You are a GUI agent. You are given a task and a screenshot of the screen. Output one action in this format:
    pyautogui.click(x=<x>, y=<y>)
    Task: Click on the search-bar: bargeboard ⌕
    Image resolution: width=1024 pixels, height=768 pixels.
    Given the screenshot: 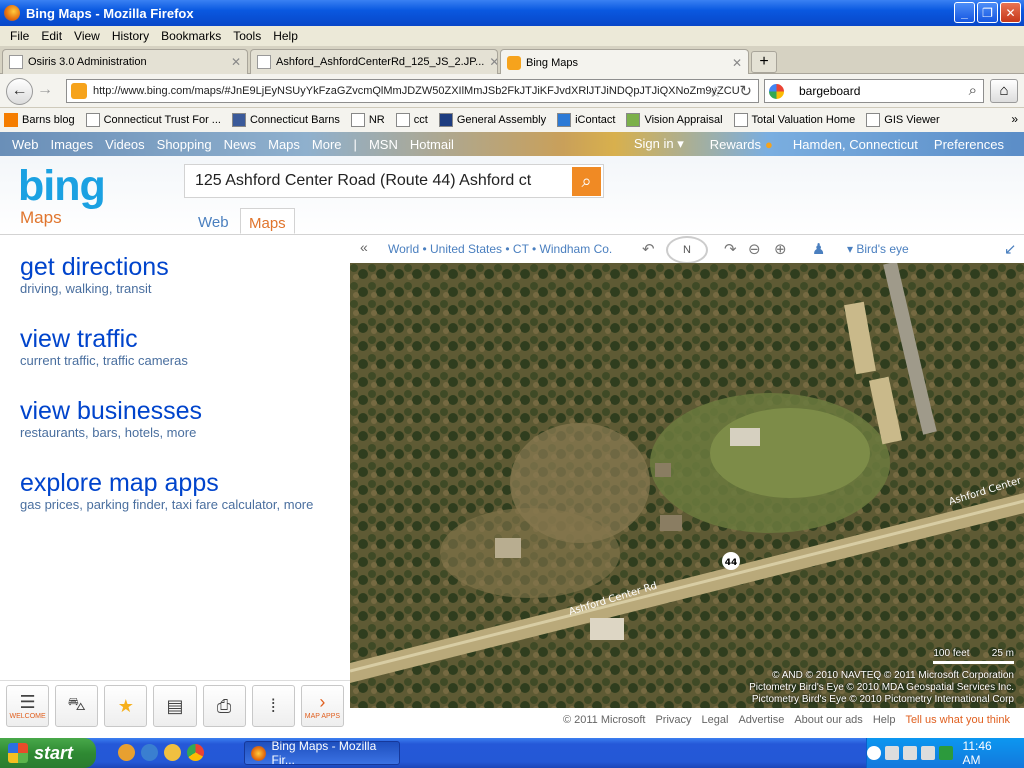 What is the action you would take?
    pyautogui.click(x=874, y=91)
    